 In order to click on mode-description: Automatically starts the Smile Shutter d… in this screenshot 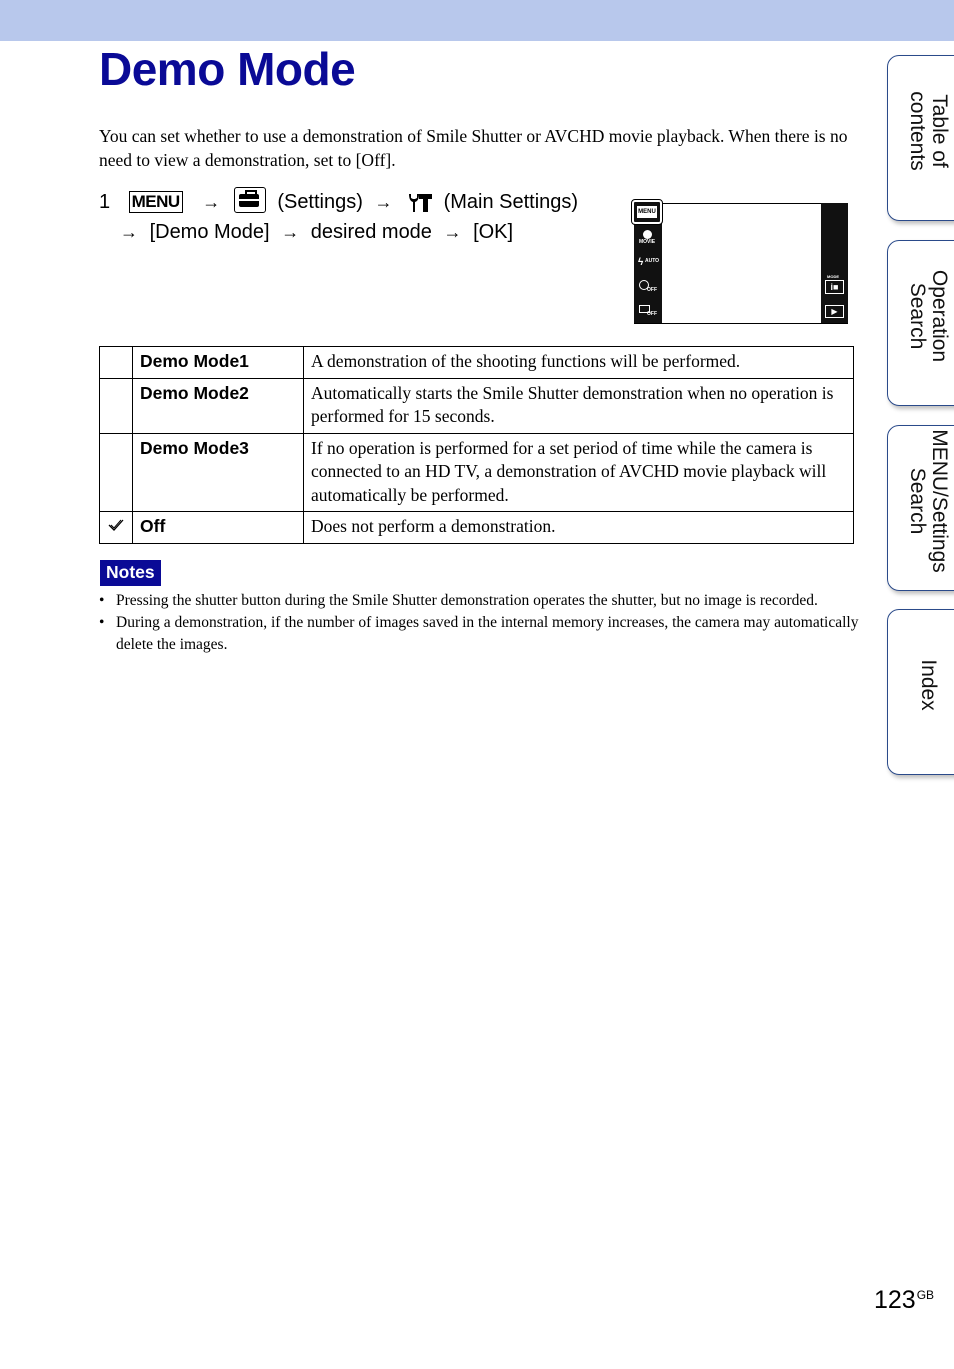, I will do `click(578, 405)`.